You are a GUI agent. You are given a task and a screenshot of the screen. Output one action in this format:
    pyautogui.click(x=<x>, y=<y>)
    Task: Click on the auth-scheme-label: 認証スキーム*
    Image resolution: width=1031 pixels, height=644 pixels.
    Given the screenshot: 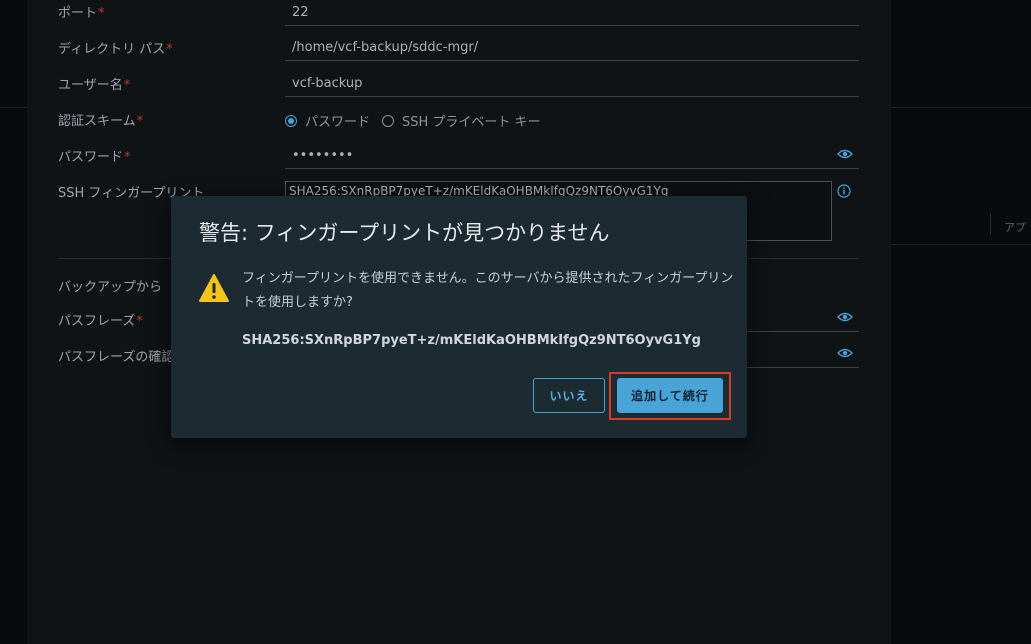 What is the action you would take?
    pyautogui.click(x=101, y=121)
    